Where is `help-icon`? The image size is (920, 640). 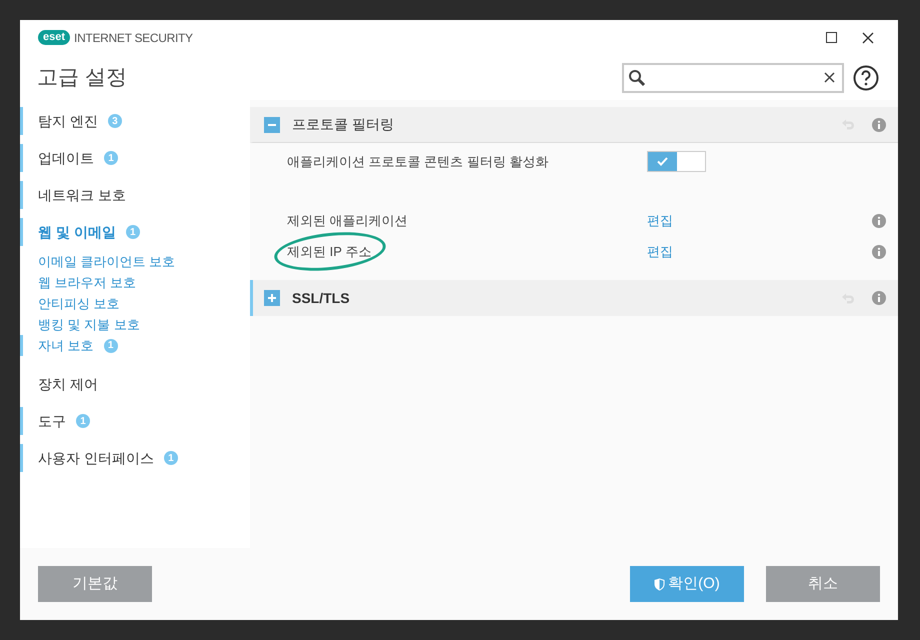 help-icon is located at coordinates (866, 77).